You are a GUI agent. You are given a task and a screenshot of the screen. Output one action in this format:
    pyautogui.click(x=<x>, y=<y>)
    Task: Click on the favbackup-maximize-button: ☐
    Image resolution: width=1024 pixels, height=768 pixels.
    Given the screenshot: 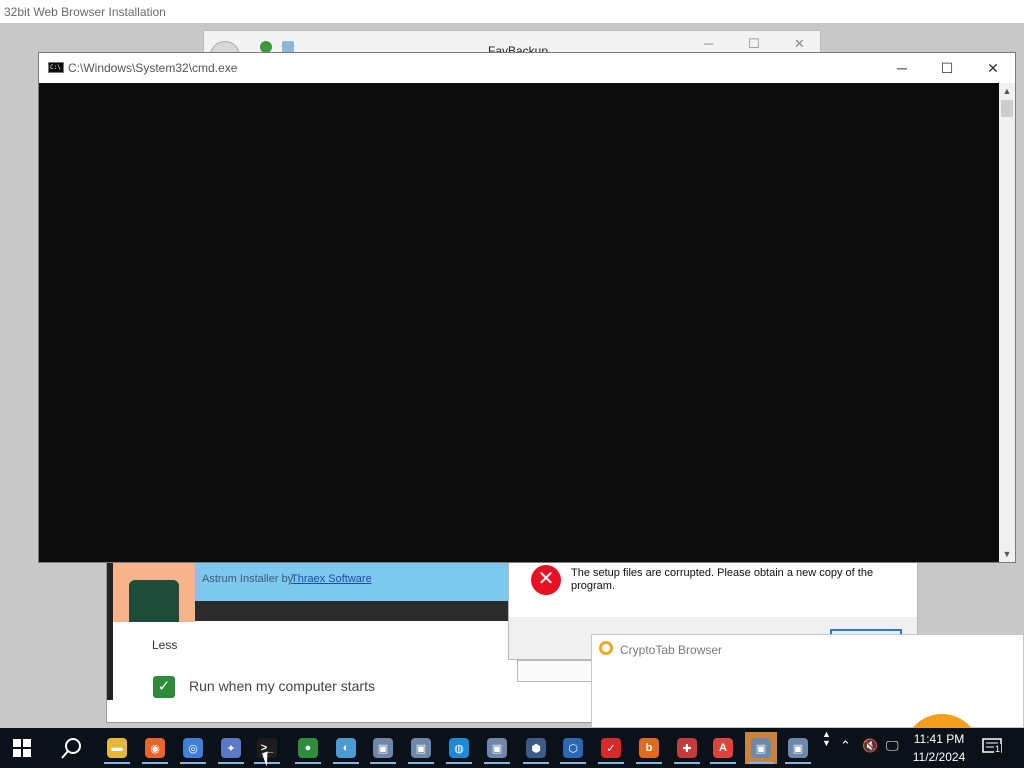 What is the action you would take?
    pyautogui.click(x=754, y=44)
    